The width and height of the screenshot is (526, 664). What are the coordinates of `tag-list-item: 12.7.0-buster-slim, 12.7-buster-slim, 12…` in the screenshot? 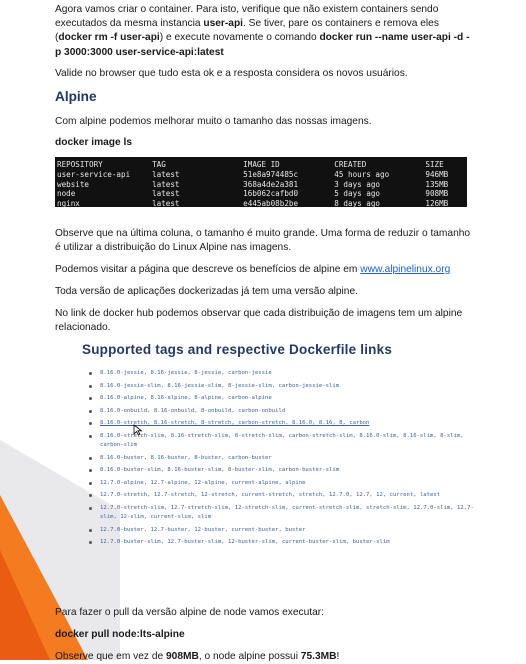 It's located at (282, 542).